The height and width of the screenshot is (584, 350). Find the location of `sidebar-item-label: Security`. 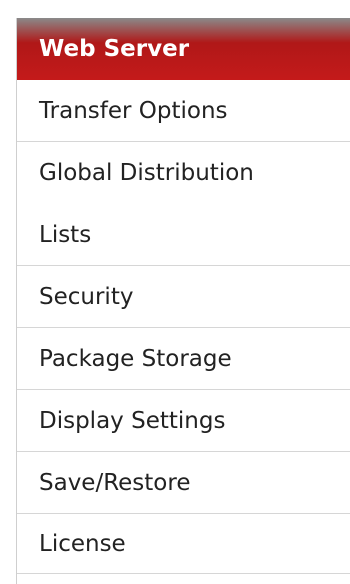

sidebar-item-label: Security is located at coordinates (86, 296).